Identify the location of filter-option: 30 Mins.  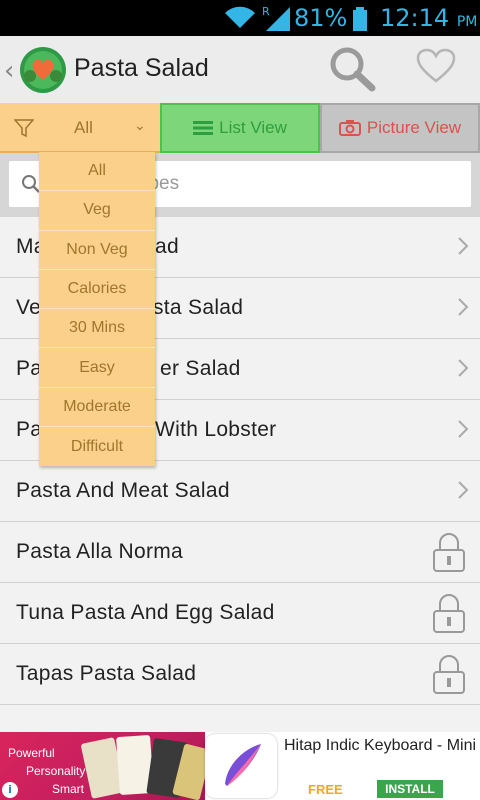
(97, 329).